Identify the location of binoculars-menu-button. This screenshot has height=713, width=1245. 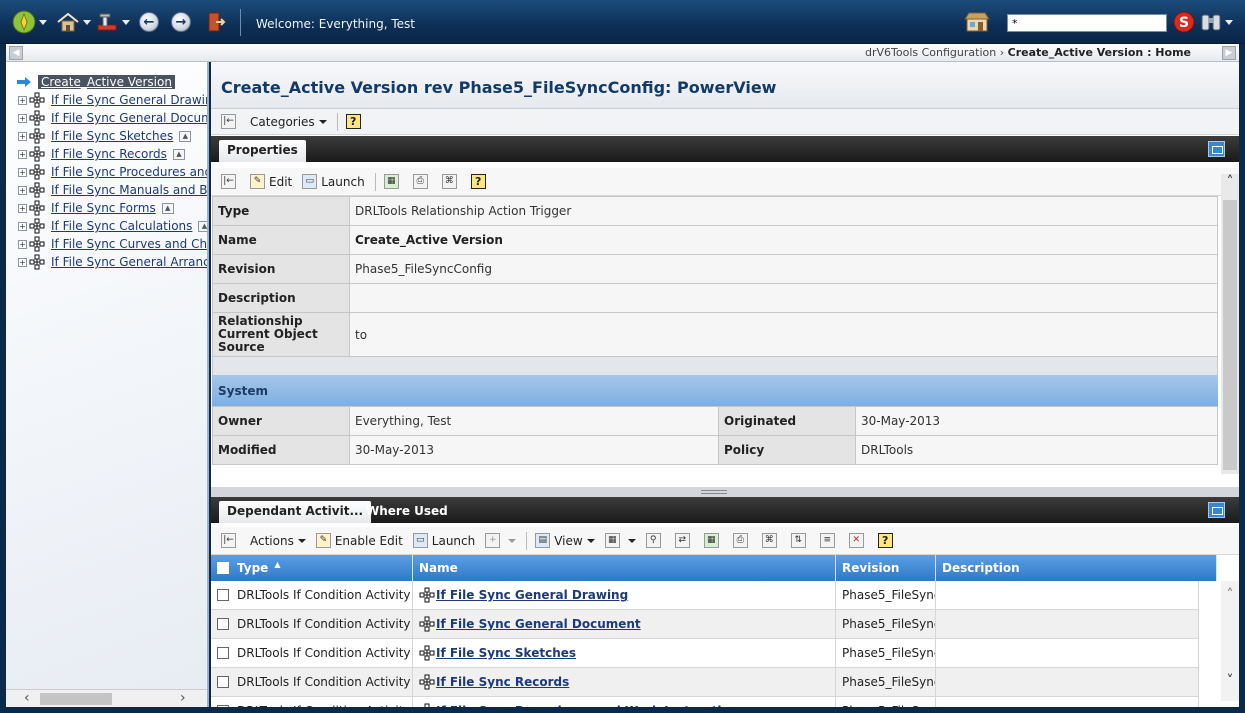
(1216, 22).